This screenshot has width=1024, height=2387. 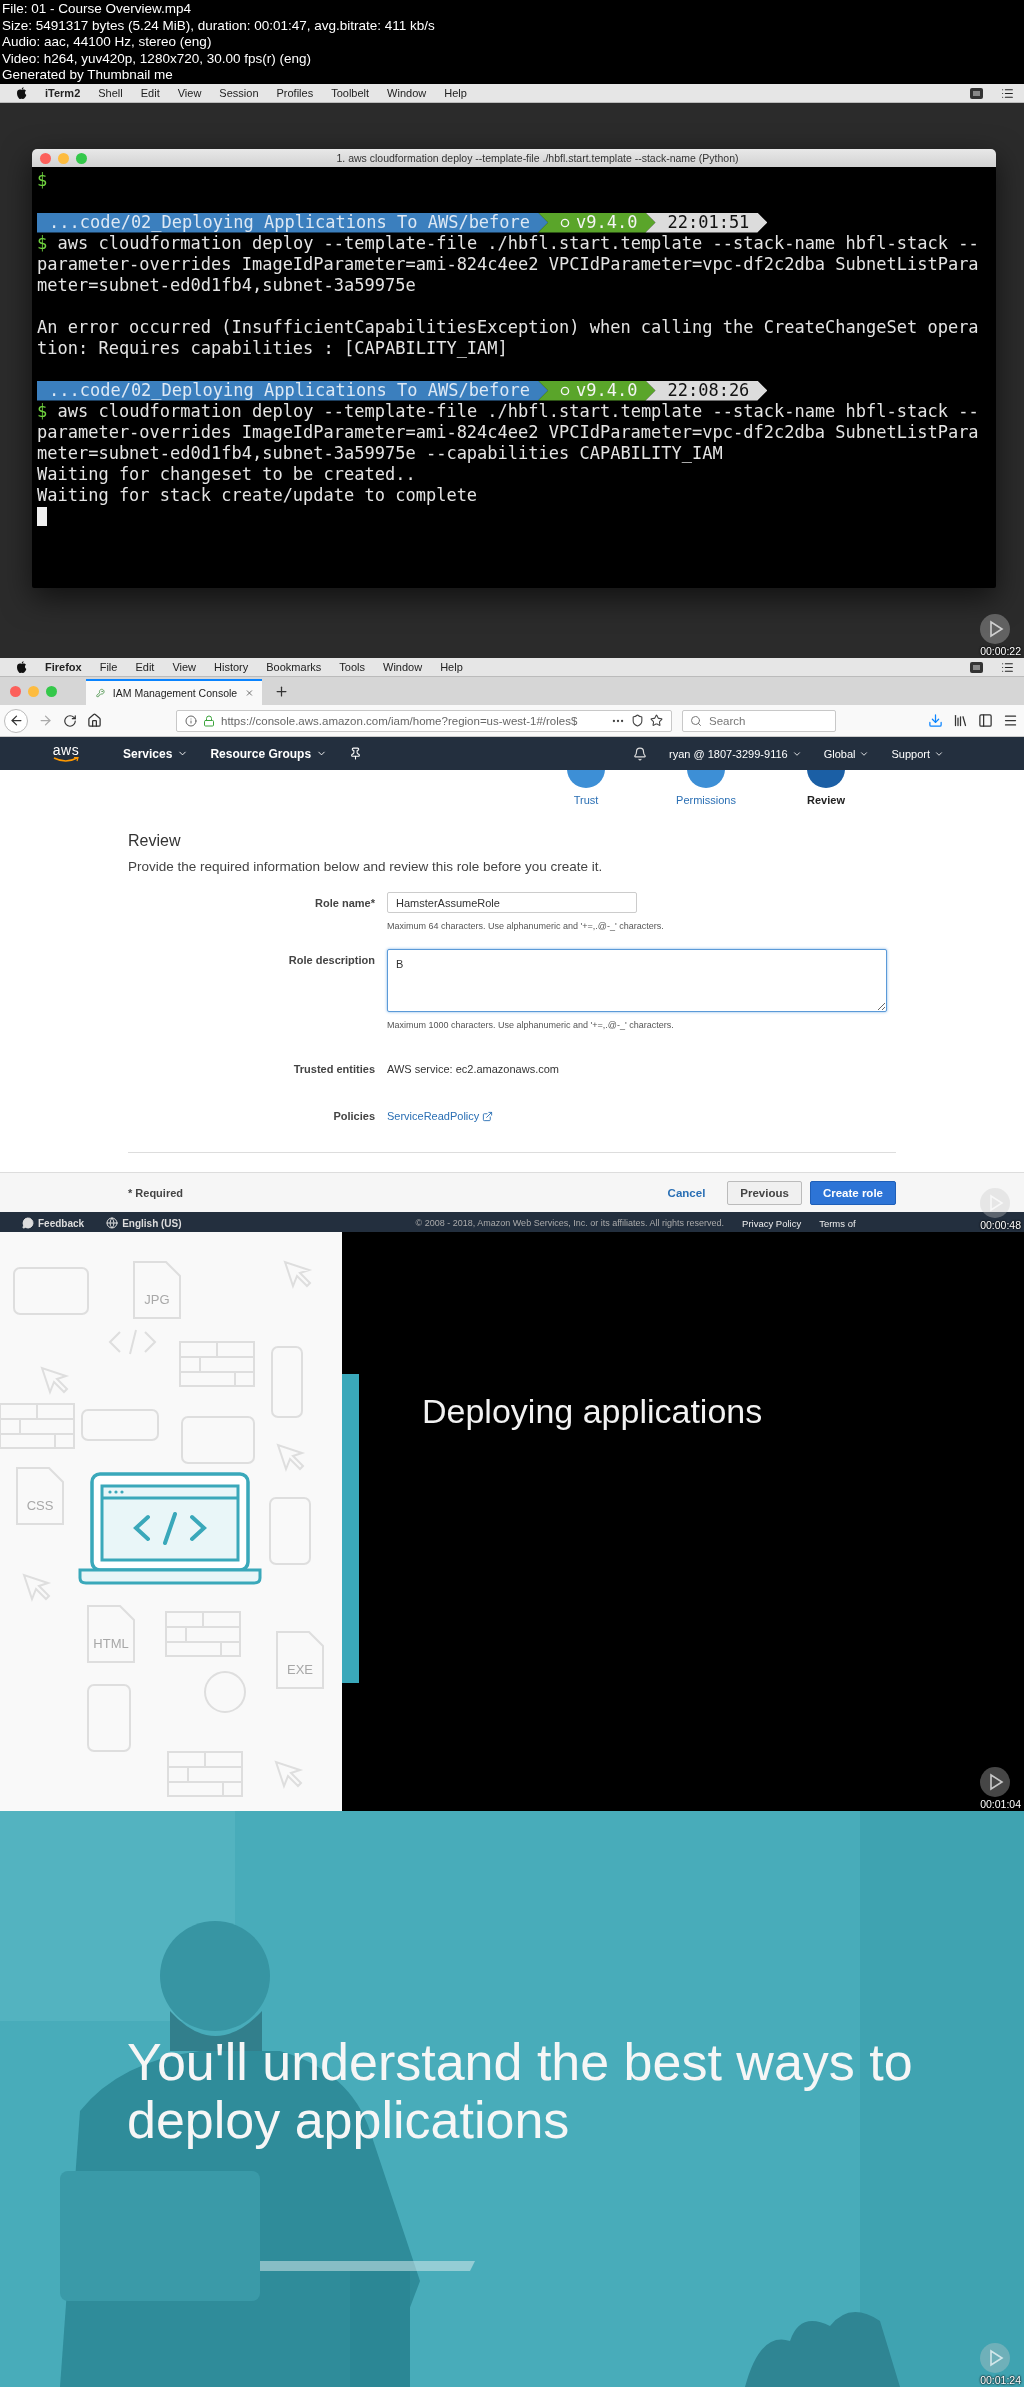 I want to click on nav-menu: Services, so click(x=156, y=753).